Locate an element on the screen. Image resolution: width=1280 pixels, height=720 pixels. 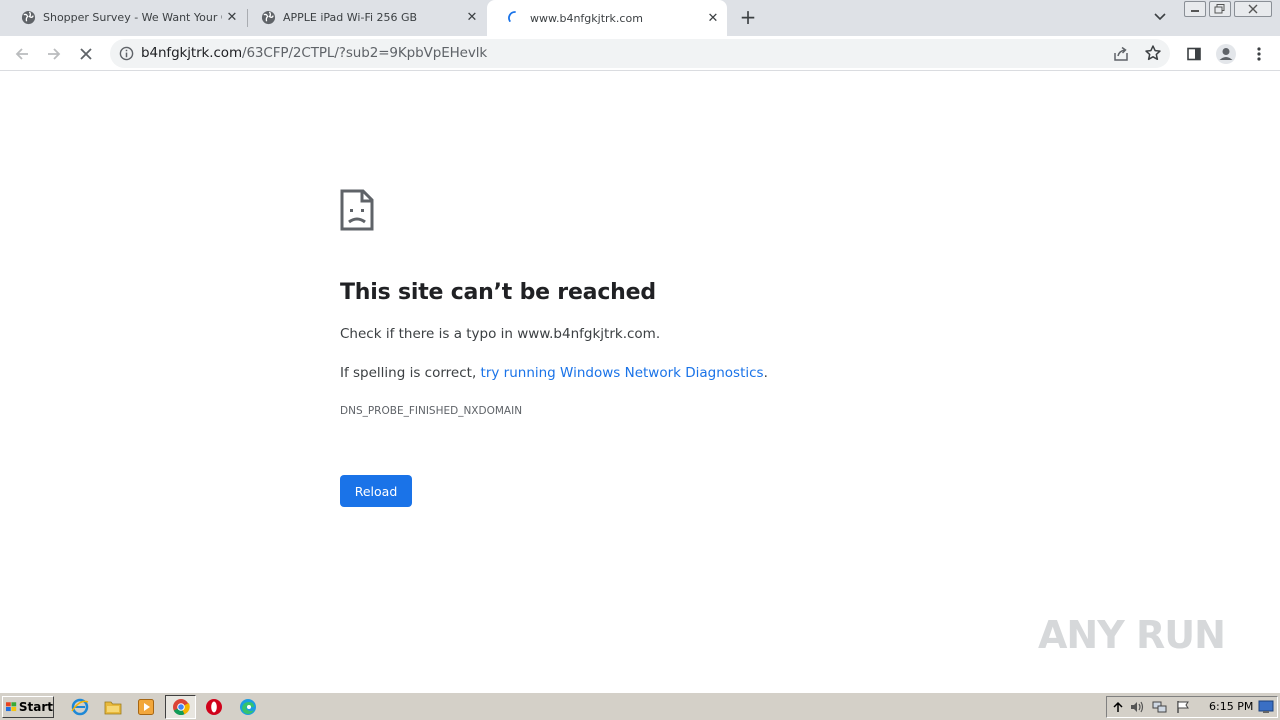
arrow-right-icon is located at coordinates (54, 54).